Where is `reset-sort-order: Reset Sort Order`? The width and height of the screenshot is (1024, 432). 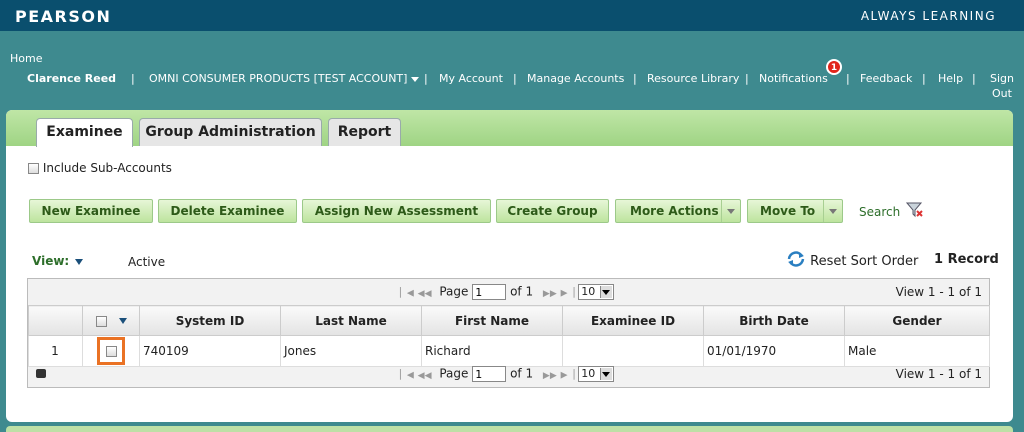
reset-sort-order: Reset Sort Order is located at coordinates (852, 259).